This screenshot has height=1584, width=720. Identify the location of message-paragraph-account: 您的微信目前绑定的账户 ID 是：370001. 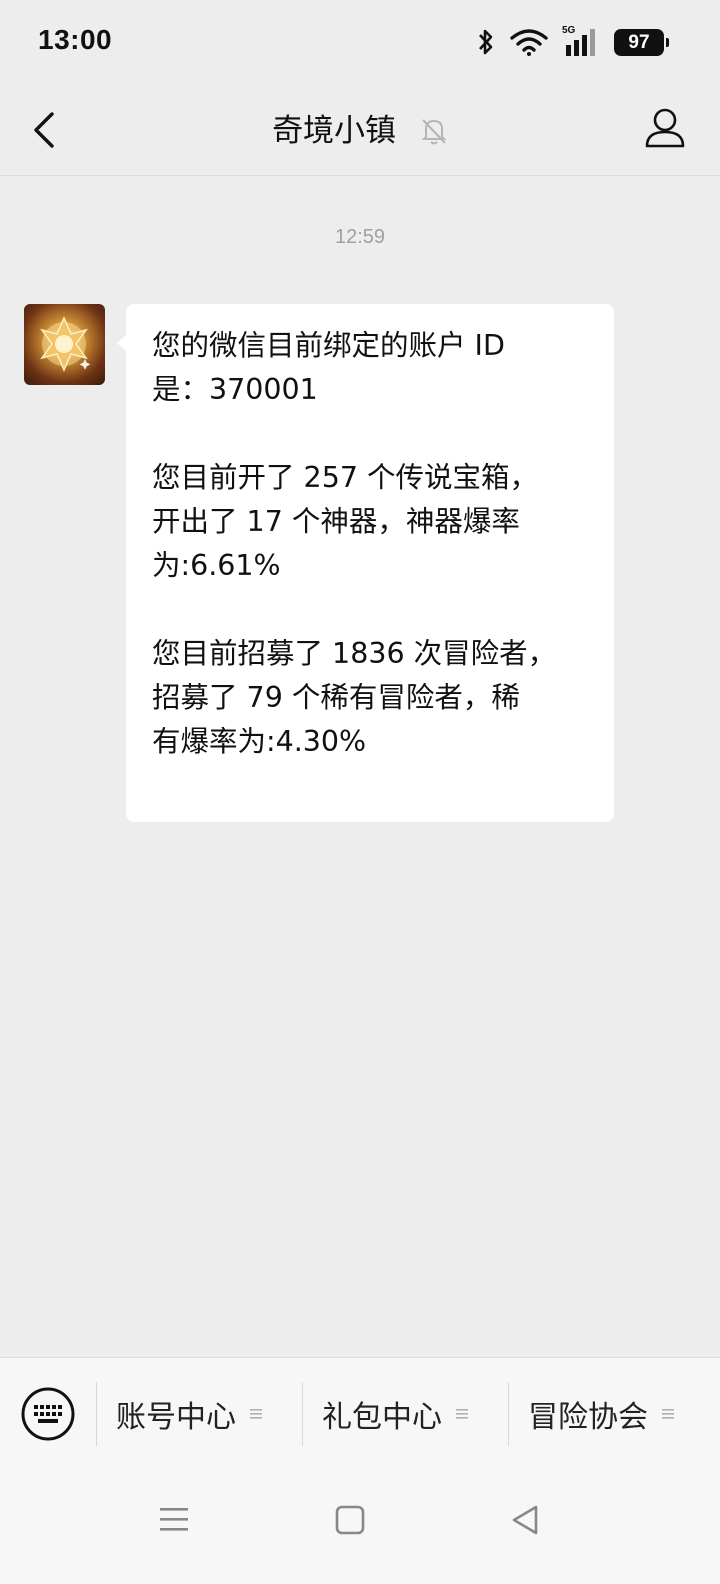
(328, 367).